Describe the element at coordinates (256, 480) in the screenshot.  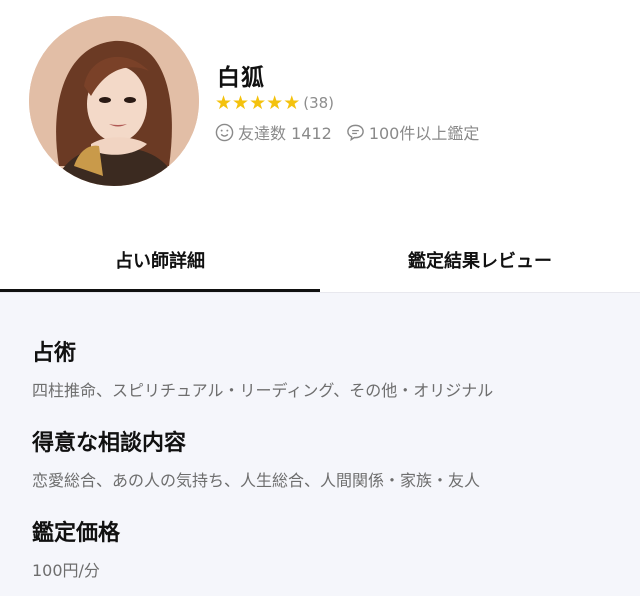
I see `section-body: 恋愛総合、あの人の気持ち、人生総合、人間関係・家族・友人` at that location.